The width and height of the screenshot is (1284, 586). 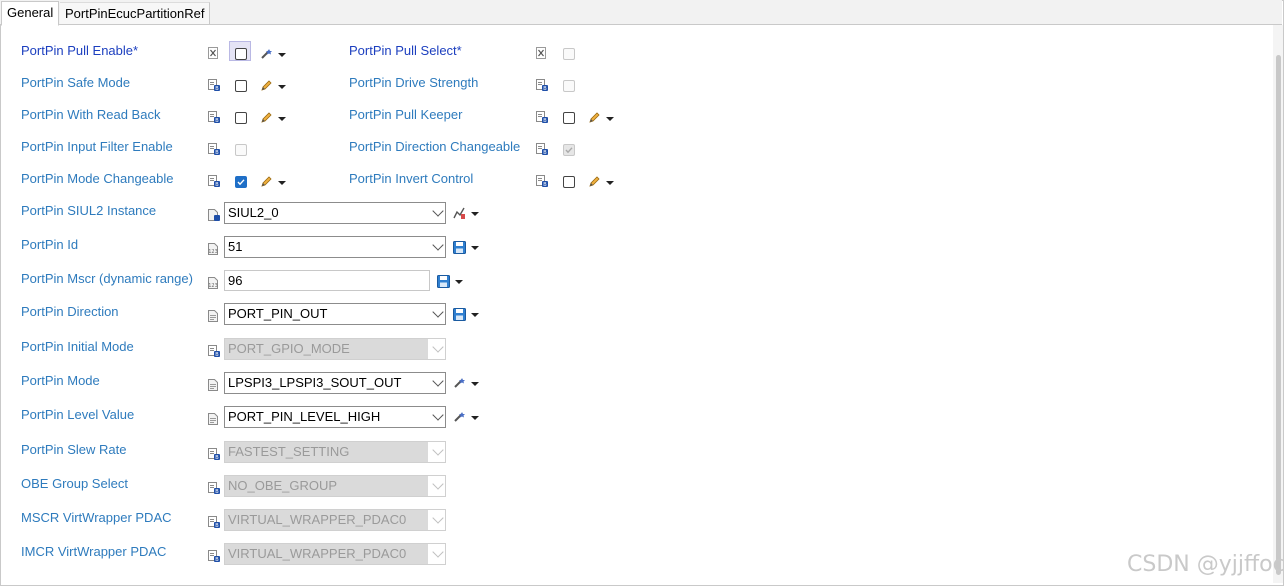 What do you see at coordinates (74, 483) in the screenshot?
I see `obe-group-select-label: OBE Group Select` at bounding box center [74, 483].